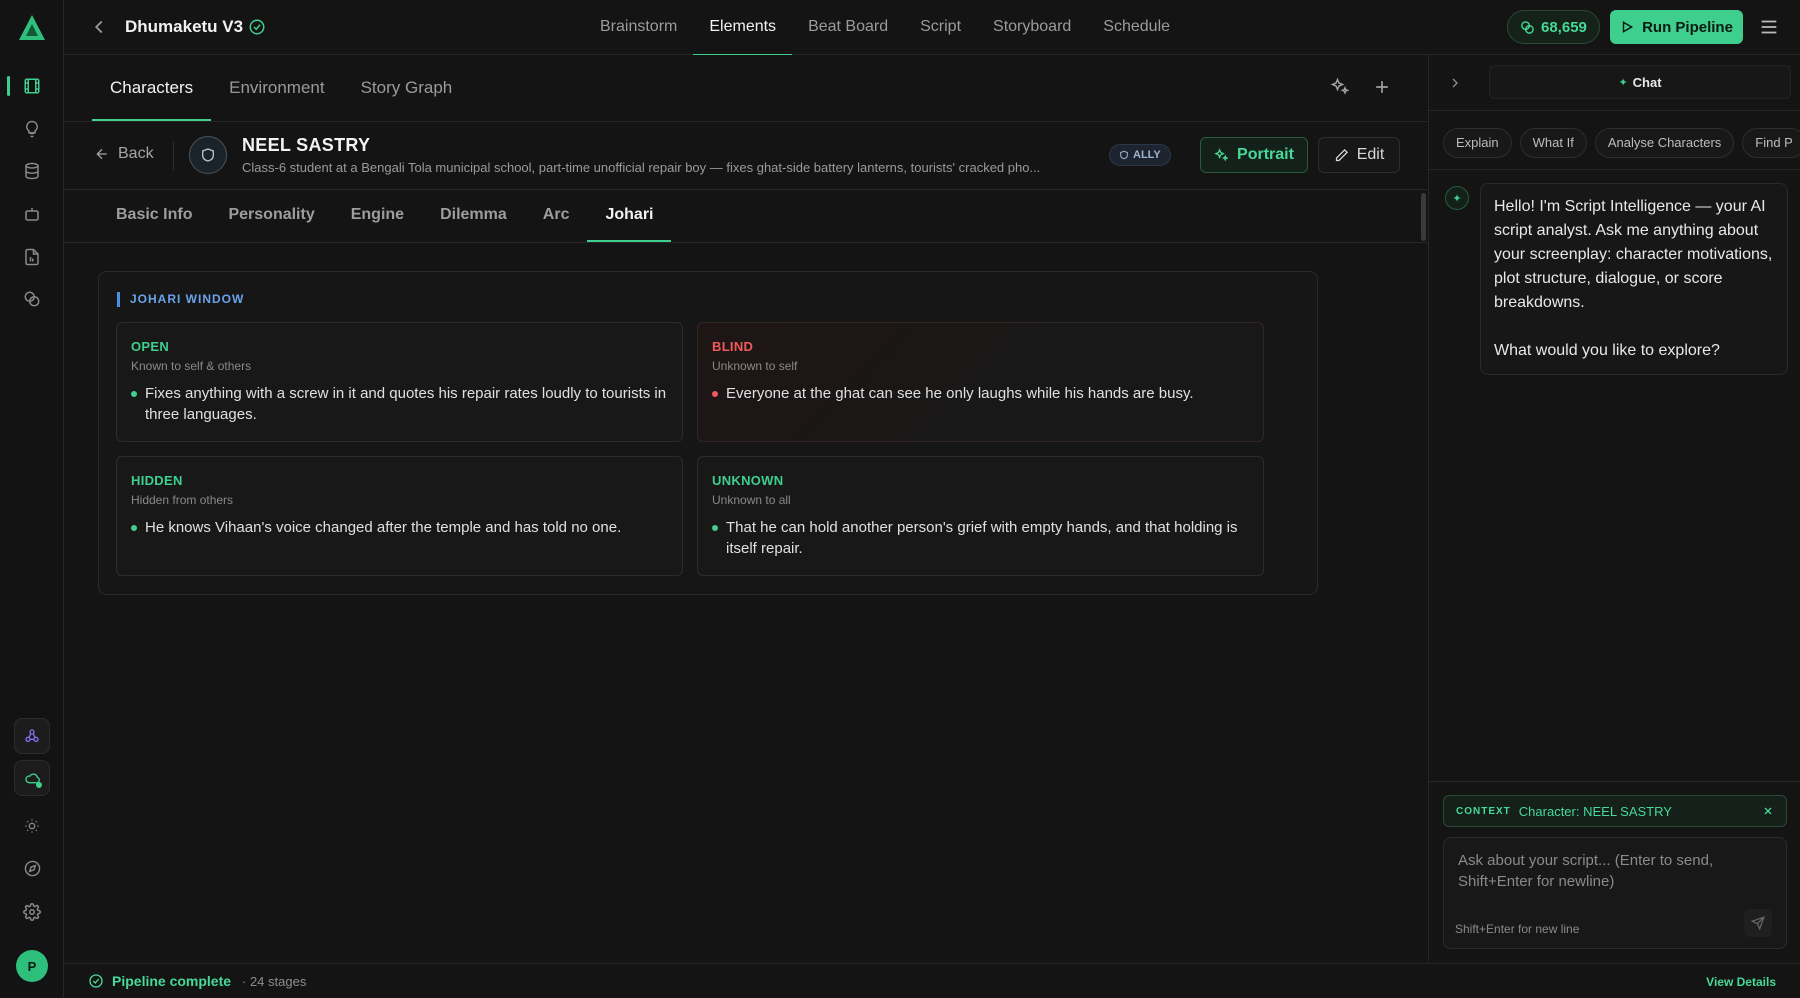  What do you see at coordinates (556, 216) in the screenshot?
I see `tab-arc: Arc` at bounding box center [556, 216].